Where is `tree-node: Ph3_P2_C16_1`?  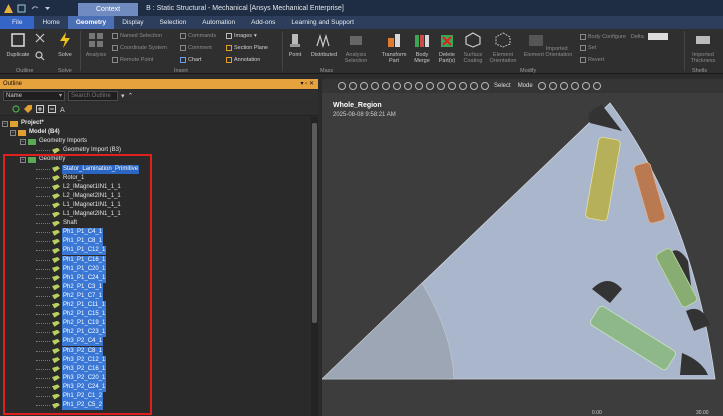 tree-node: Ph3_P2_C16_1 is located at coordinates (71, 369).